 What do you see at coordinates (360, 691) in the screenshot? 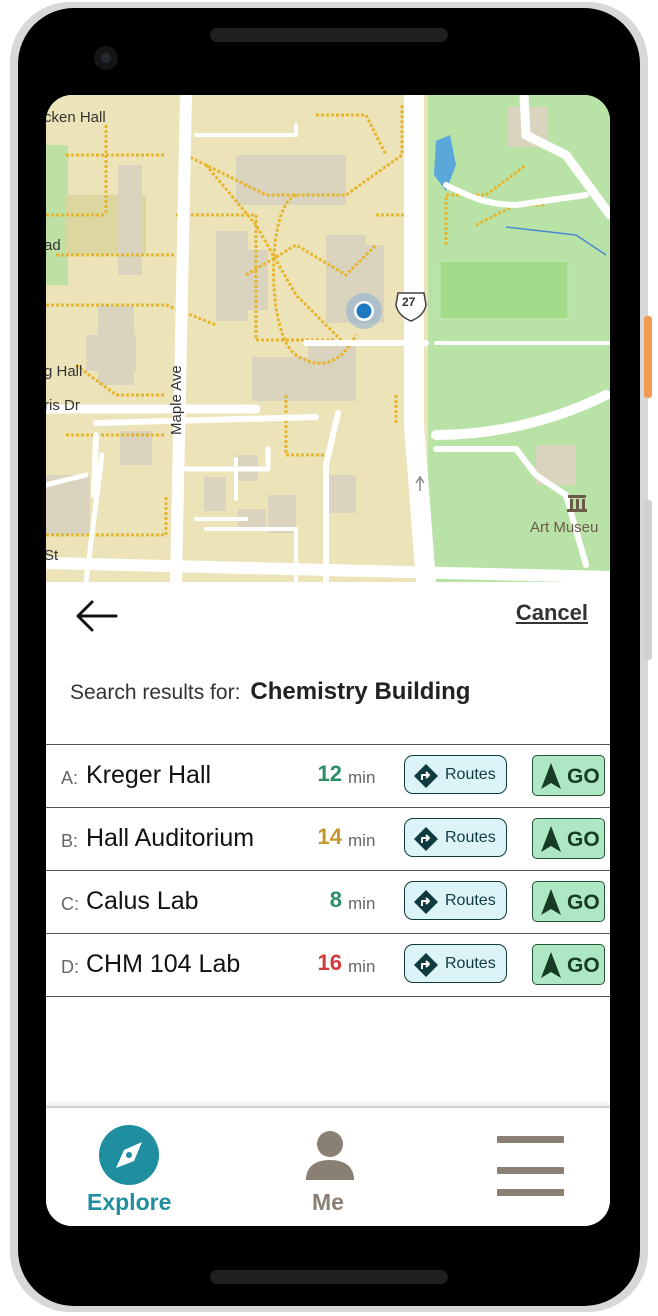
I see `search-query: Chemistry Building` at bounding box center [360, 691].